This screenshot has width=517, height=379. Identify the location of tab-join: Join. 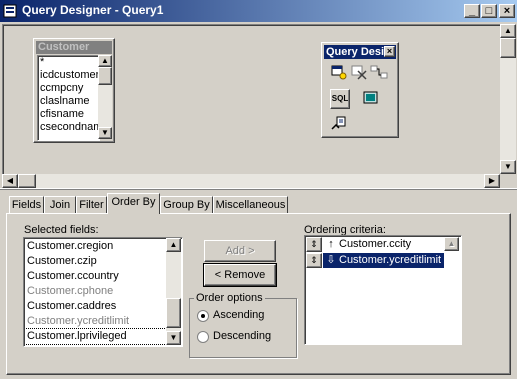
(60, 205).